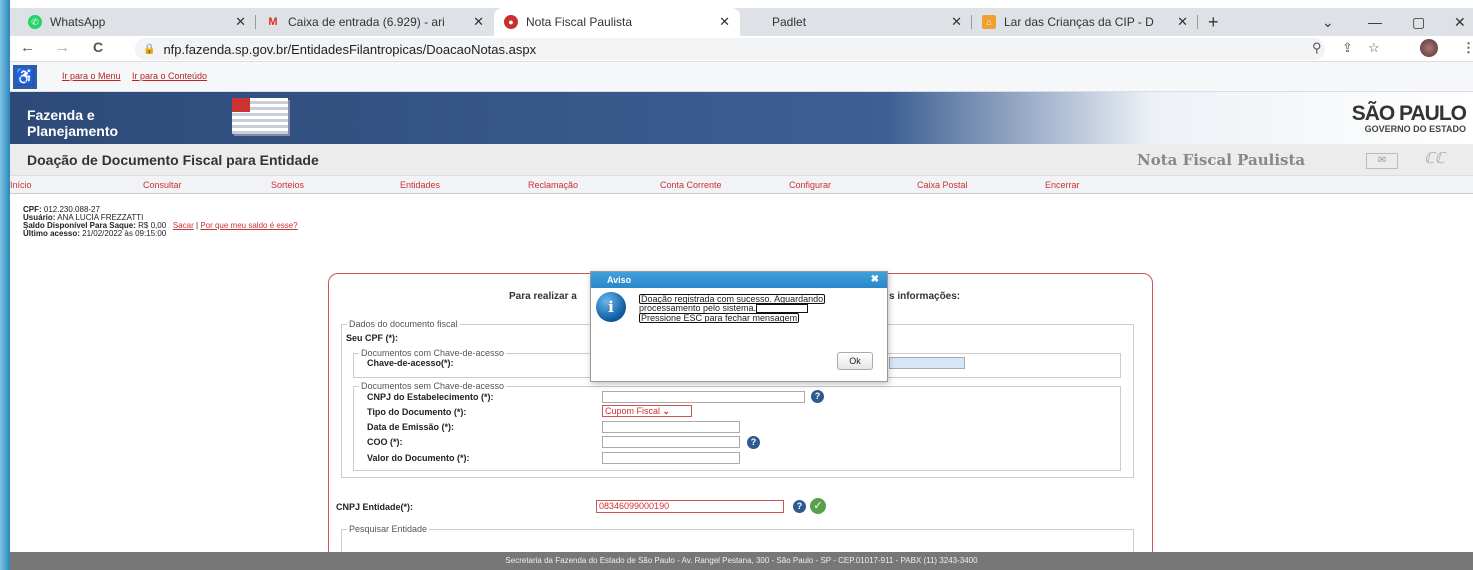 The width and height of the screenshot is (1473, 570). I want to click on menu-item-consultar: Consultar, so click(162, 185).